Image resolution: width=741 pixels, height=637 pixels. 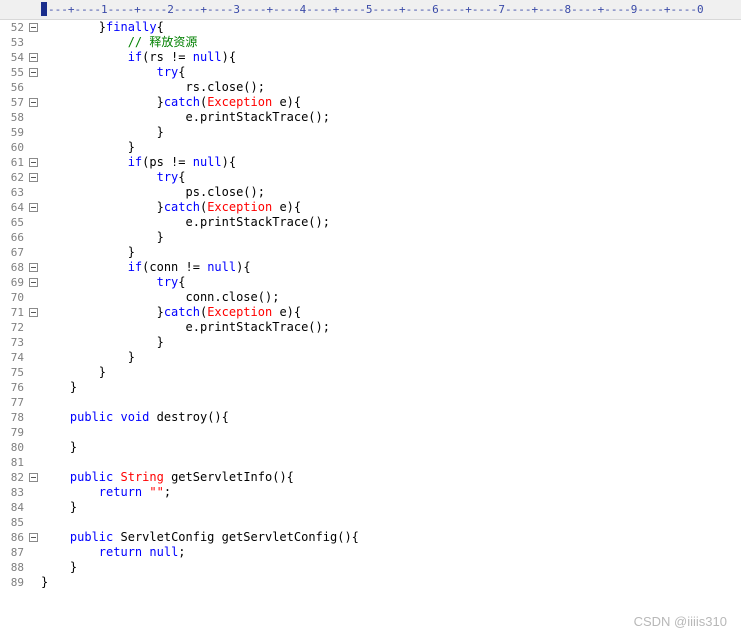 I want to click on code-text: conn.close();, so click(x=160, y=297).